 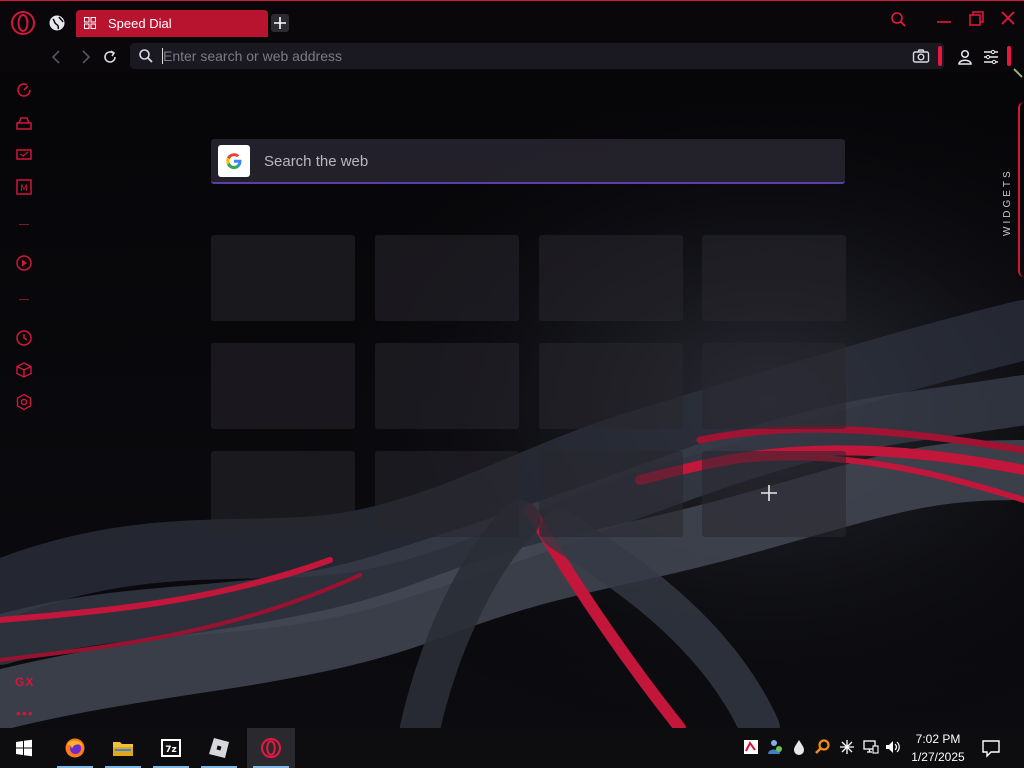 What do you see at coordinates (991, 57) in the screenshot?
I see `easy-setup-icon` at bounding box center [991, 57].